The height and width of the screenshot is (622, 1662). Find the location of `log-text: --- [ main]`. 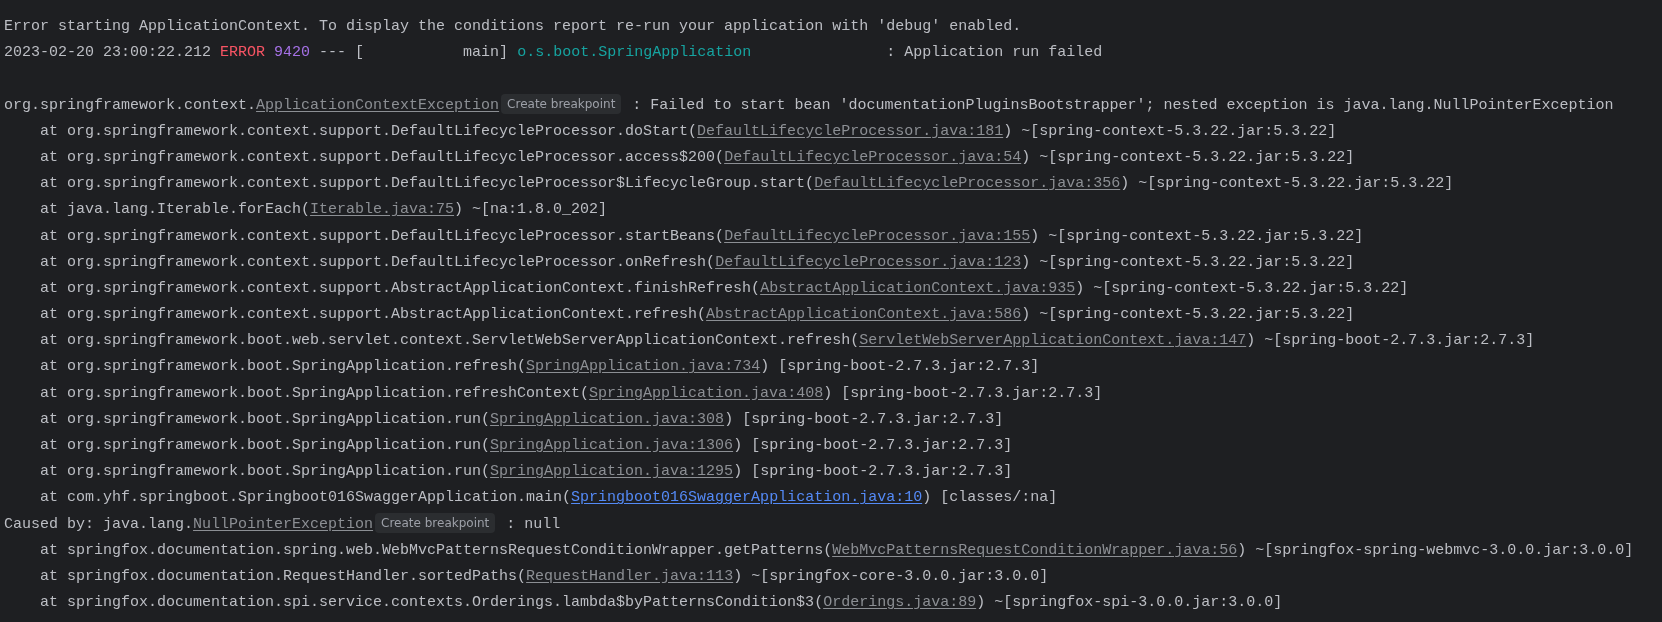

log-text: --- [ main] is located at coordinates (414, 53).